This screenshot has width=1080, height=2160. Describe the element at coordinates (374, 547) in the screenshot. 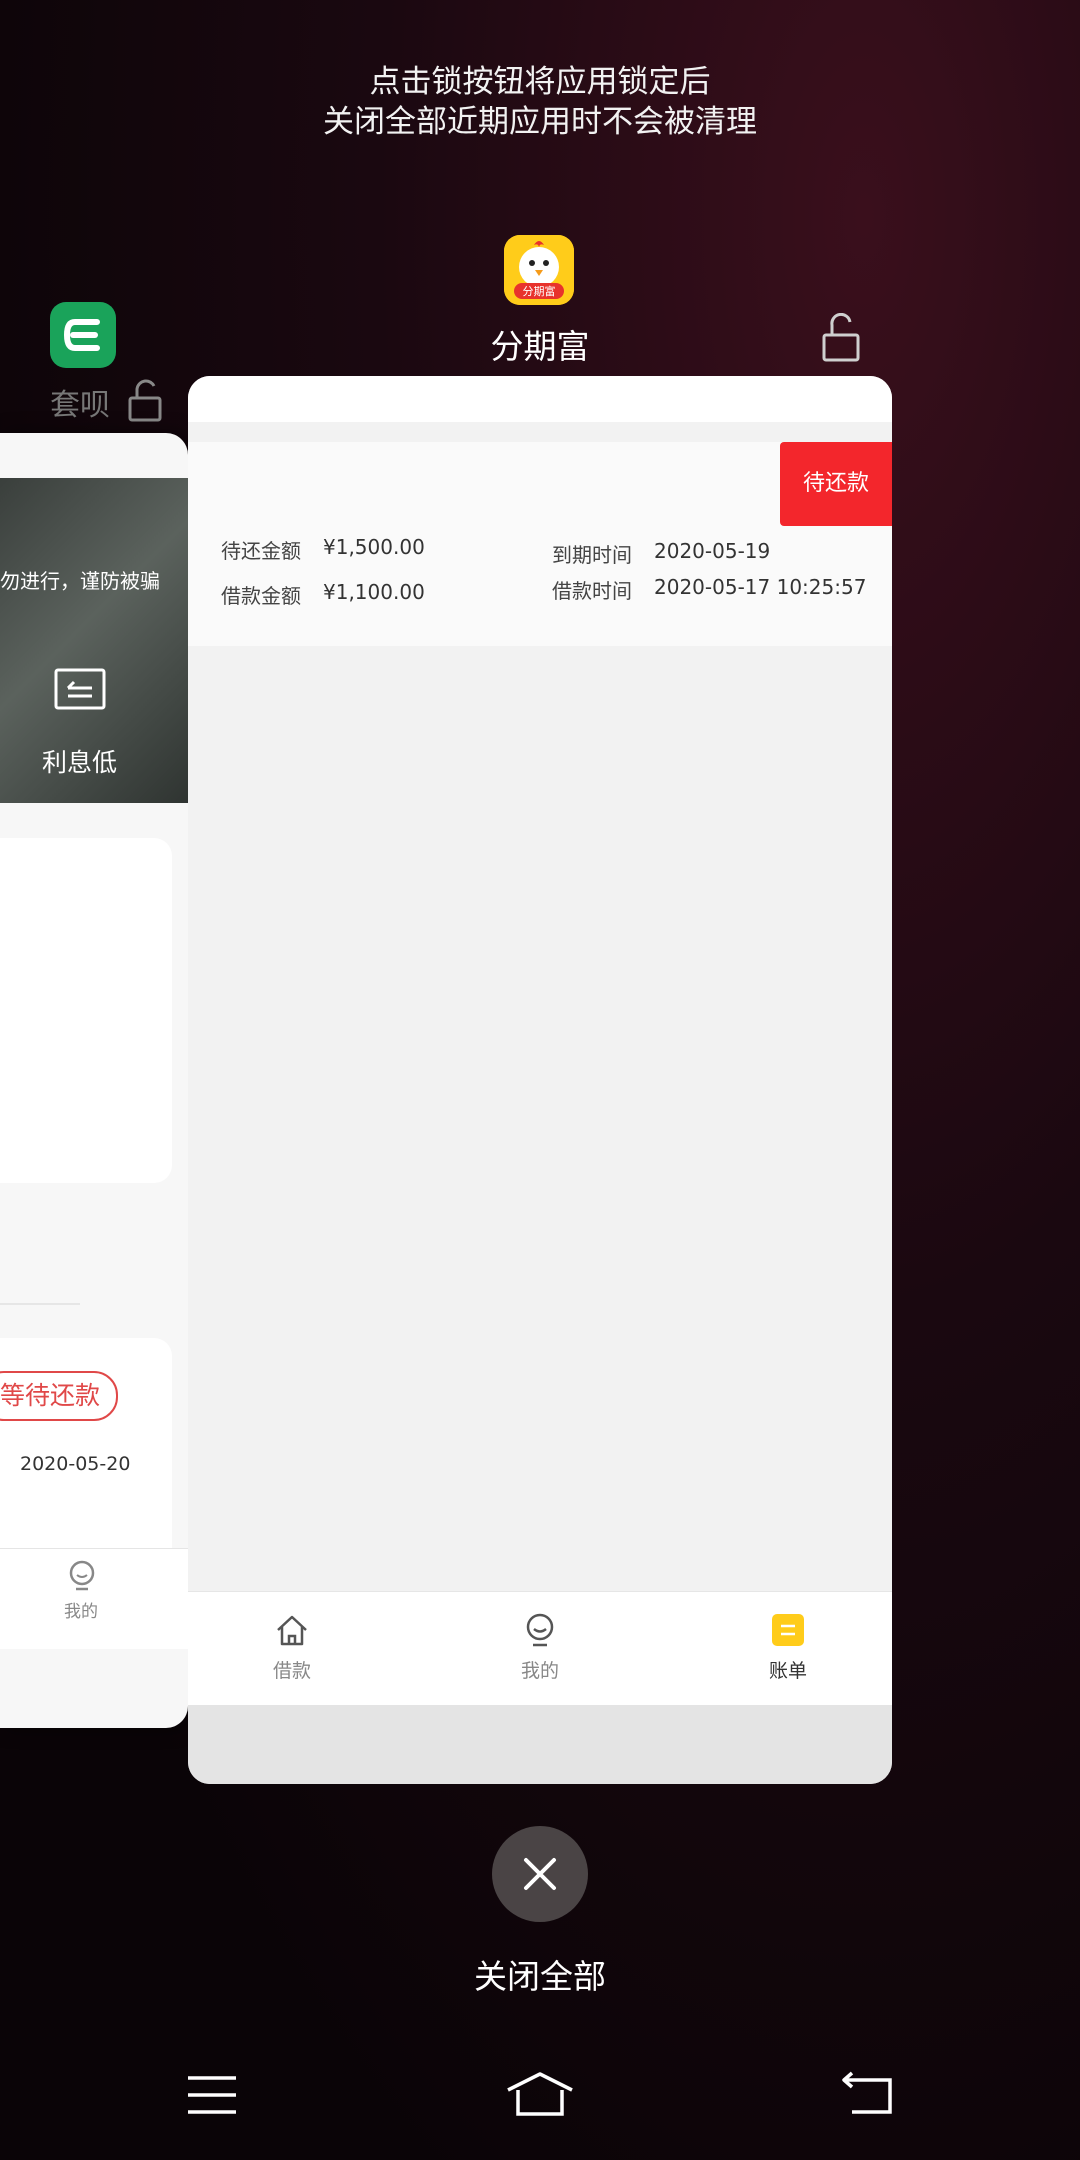

I see `repay-amount-value: ¥1,500.00` at that location.